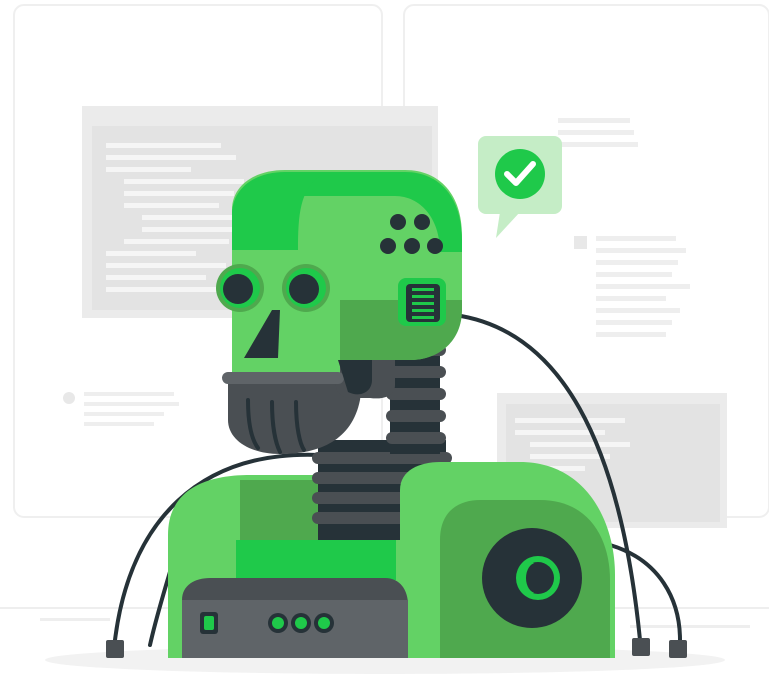  What do you see at coordinates (295, 618) in the screenshot?
I see `robot-control-panel` at bounding box center [295, 618].